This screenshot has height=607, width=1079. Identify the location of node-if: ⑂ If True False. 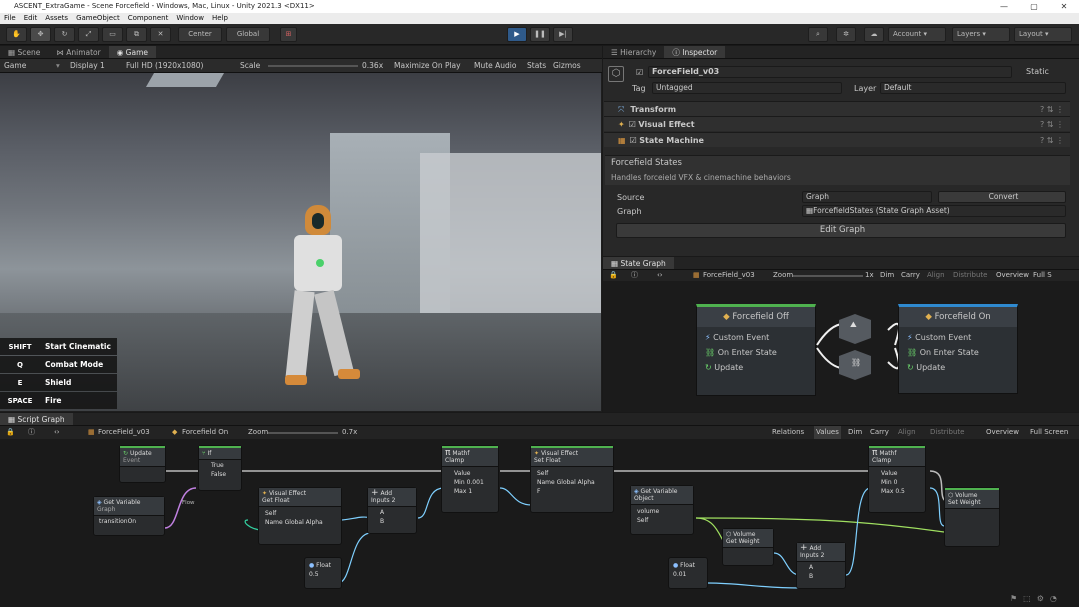
(220, 468).